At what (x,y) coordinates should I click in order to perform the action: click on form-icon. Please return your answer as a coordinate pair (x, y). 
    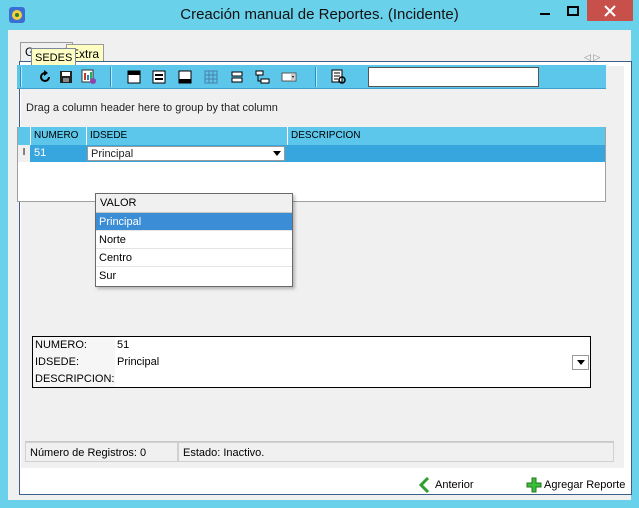
    Looking at the image, I should click on (159, 77).